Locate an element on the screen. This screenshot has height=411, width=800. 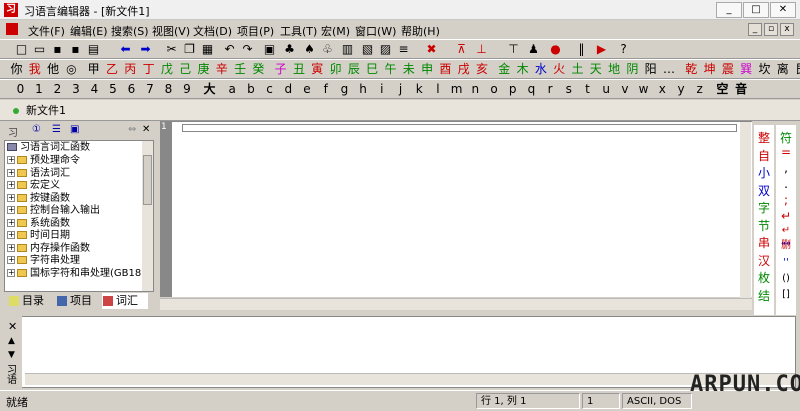
char-key: 酉 is located at coordinates (445, 69).